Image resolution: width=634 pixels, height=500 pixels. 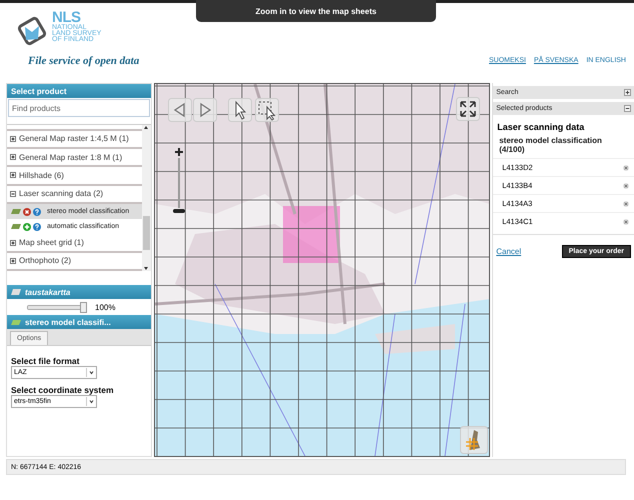 What do you see at coordinates (45, 261) in the screenshot?
I see `category-label: Orthophoto (2)` at bounding box center [45, 261].